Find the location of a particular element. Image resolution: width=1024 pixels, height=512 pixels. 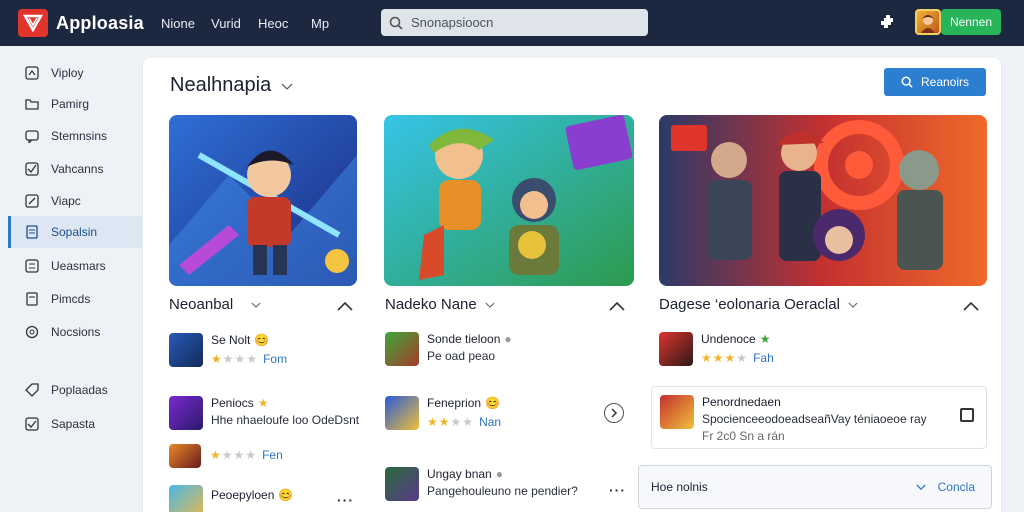

select-checkbox is located at coordinates (967, 415).